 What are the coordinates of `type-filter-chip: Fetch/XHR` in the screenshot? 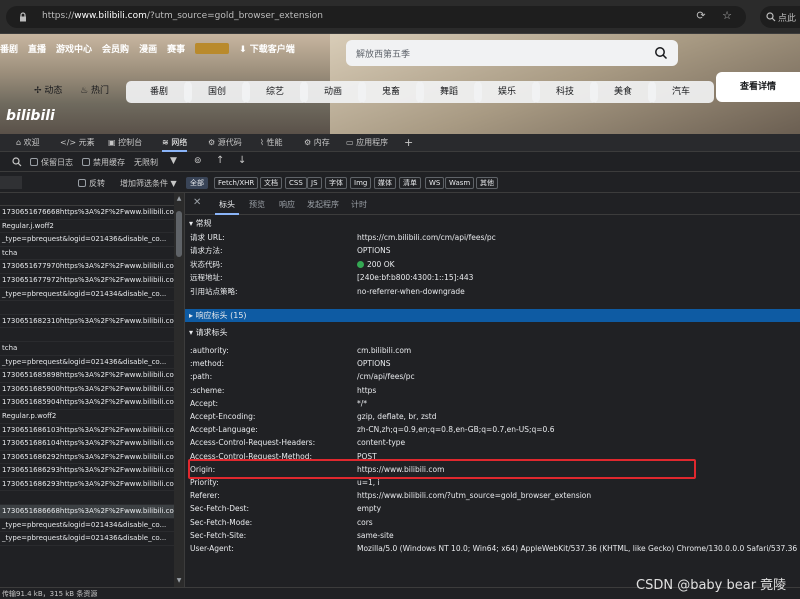 It's located at (236, 183).